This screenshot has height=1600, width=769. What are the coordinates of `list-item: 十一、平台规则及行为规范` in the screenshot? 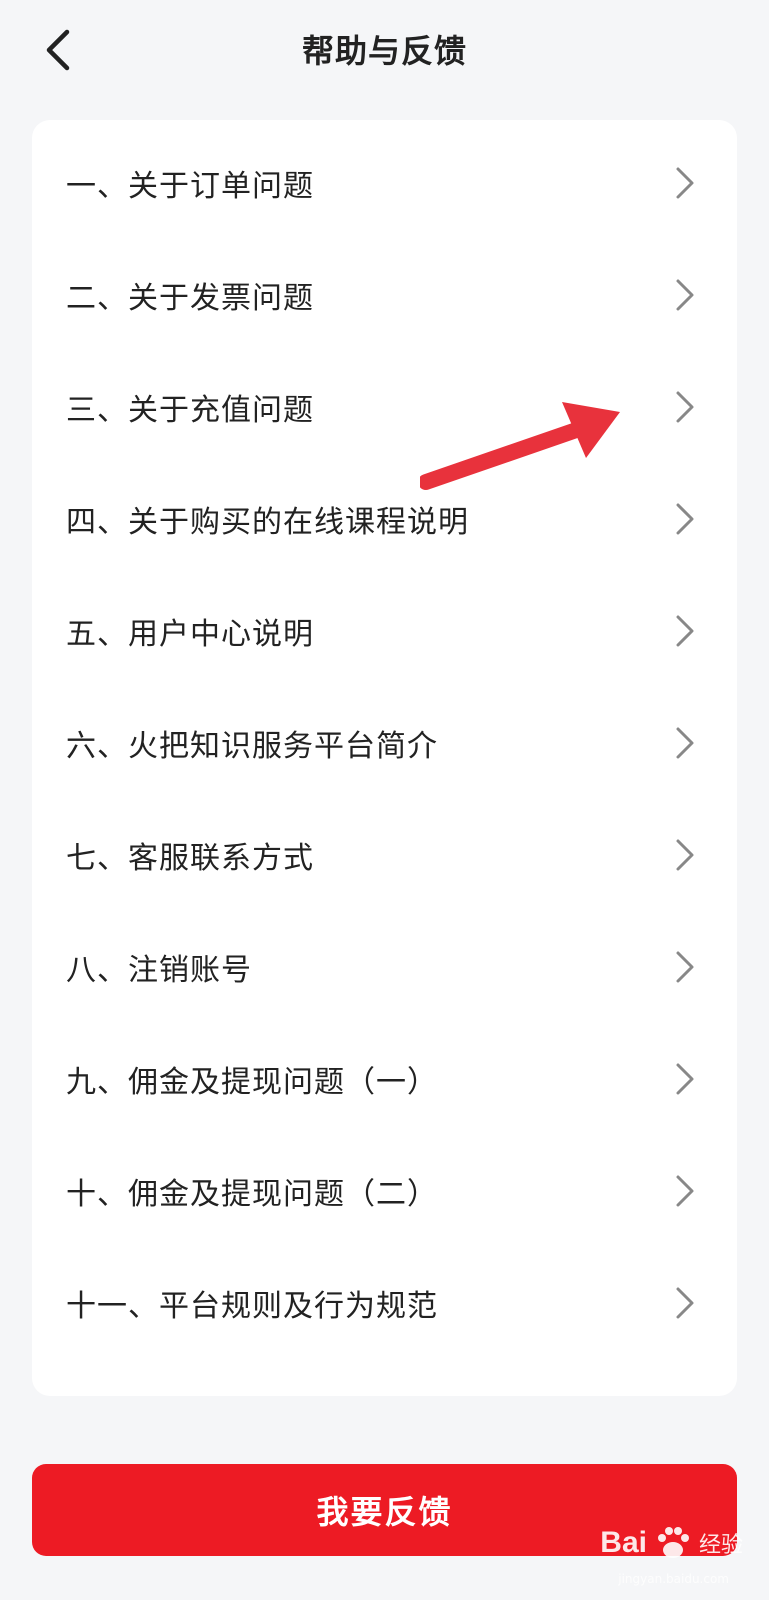 It's located at (384, 1303).